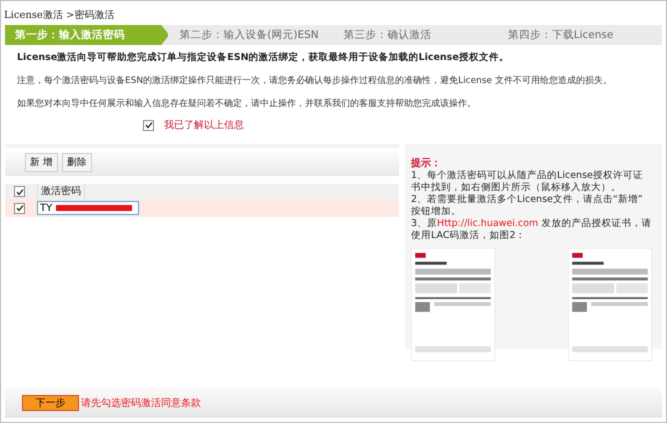  What do you see at coordinates (19, 208) in the screenshot?
I see `row-checkbox` at bounding box center [19, 208].